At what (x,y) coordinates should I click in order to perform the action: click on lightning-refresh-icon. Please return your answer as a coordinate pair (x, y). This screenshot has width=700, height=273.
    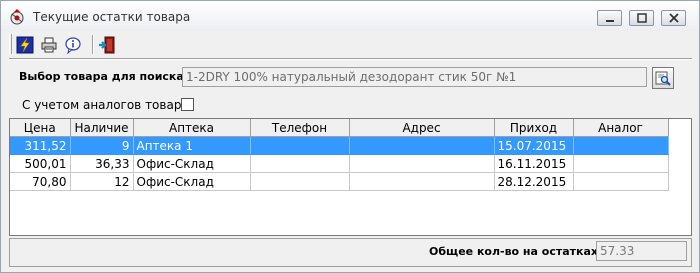
    Looking at the image, I should click on (25, 45).